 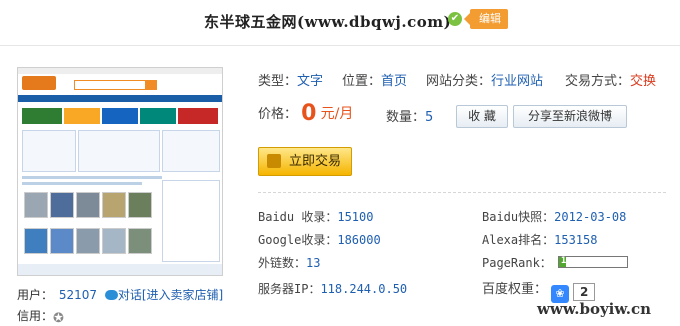 What do you see at coordinates (394, 81) in the screenshot?
I see `position-value: 首页` at bounding box center [394, 81].